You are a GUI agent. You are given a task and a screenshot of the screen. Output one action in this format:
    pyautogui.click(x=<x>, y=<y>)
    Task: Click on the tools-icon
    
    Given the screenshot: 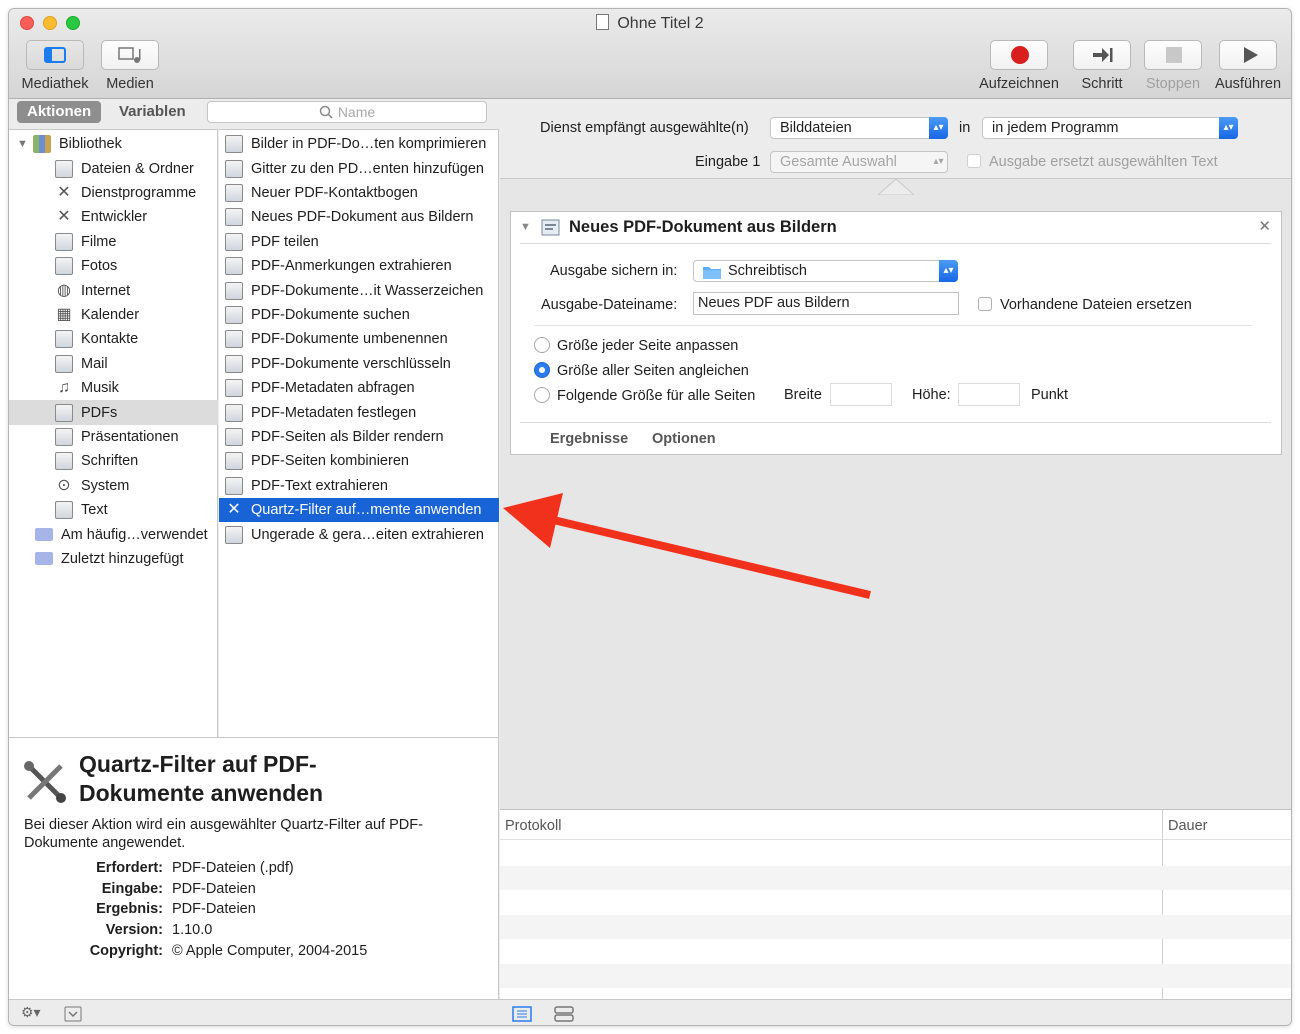 What is the action you would take?
    pyautogui.click(x=45, y=782)
    